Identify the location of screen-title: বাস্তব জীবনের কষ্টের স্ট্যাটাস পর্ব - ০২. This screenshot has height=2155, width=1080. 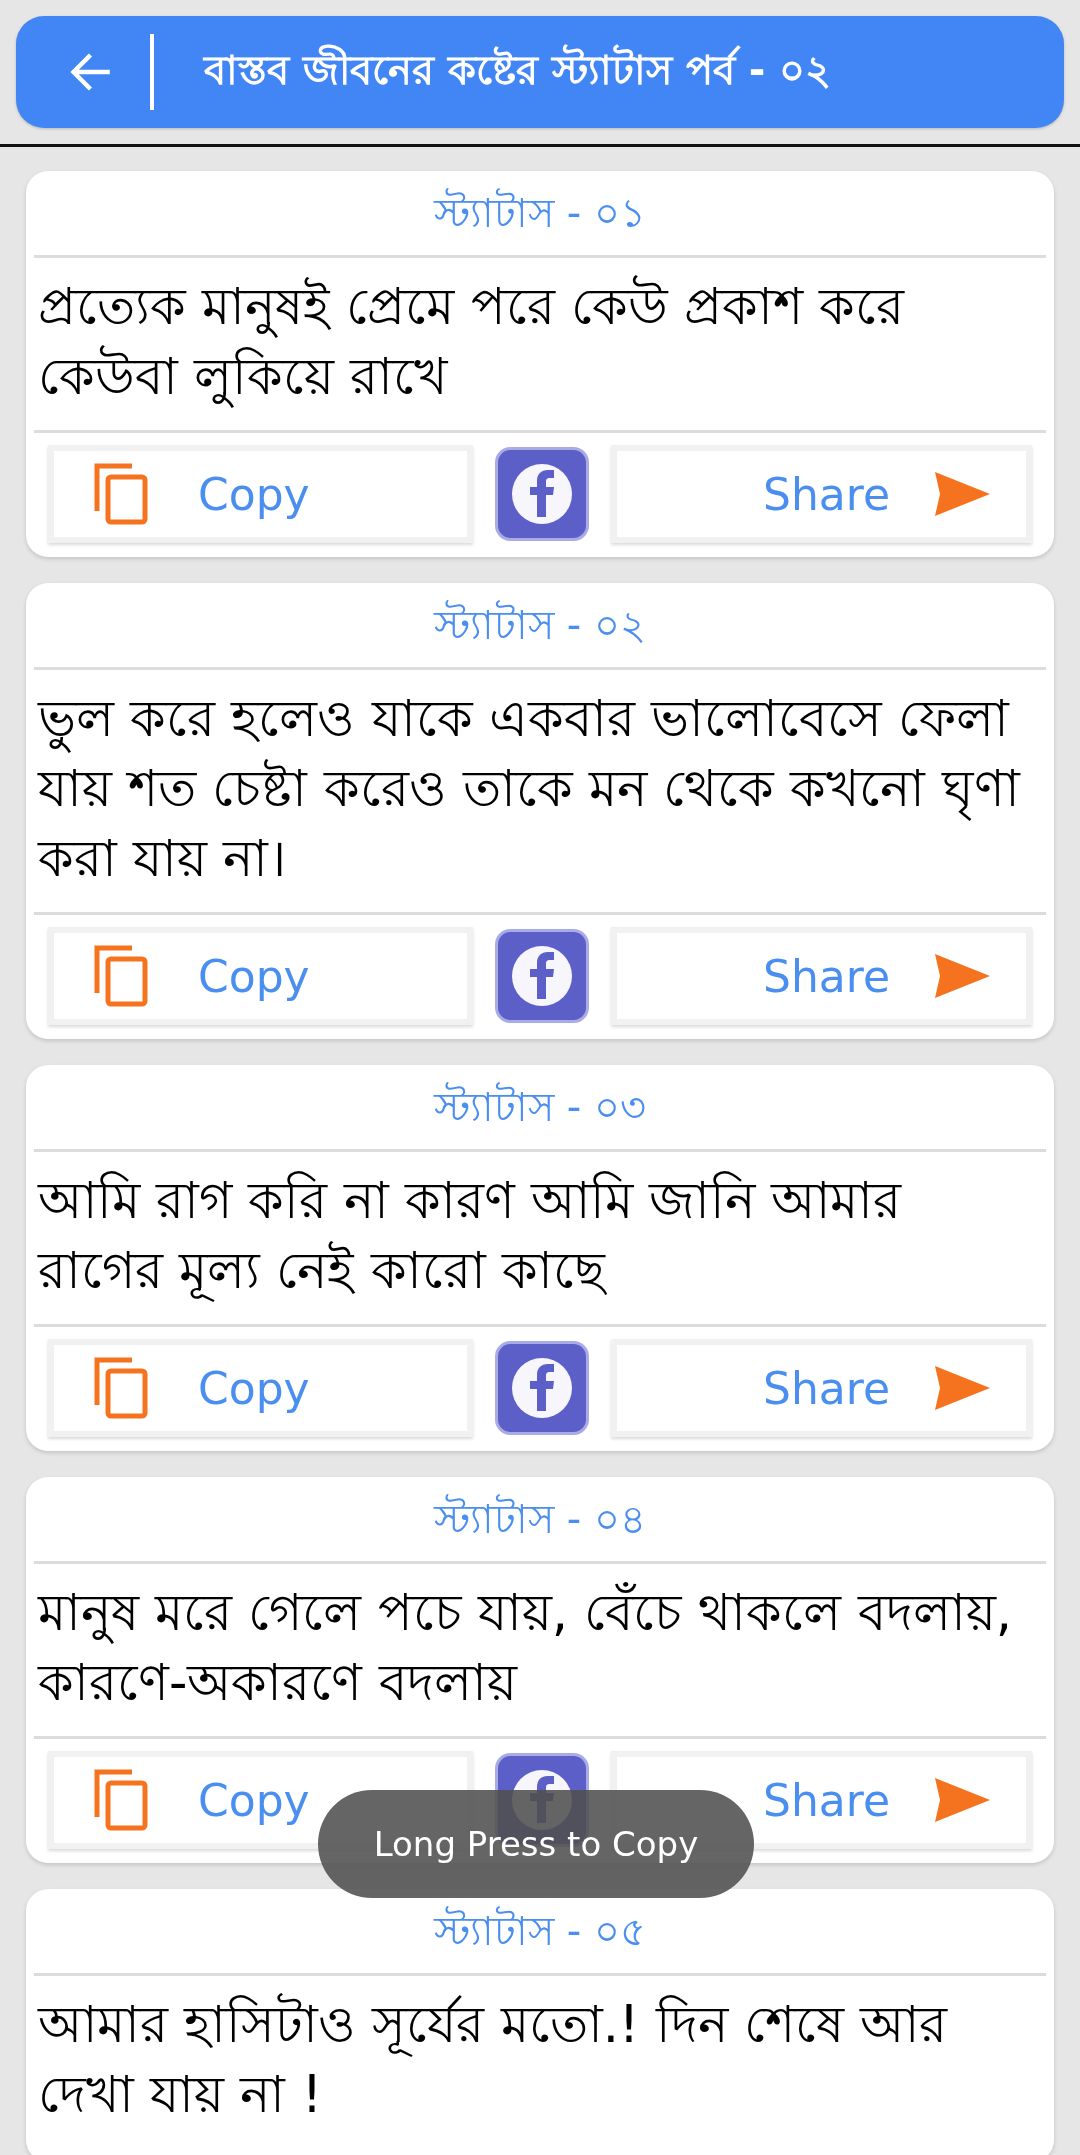
(518, 69).